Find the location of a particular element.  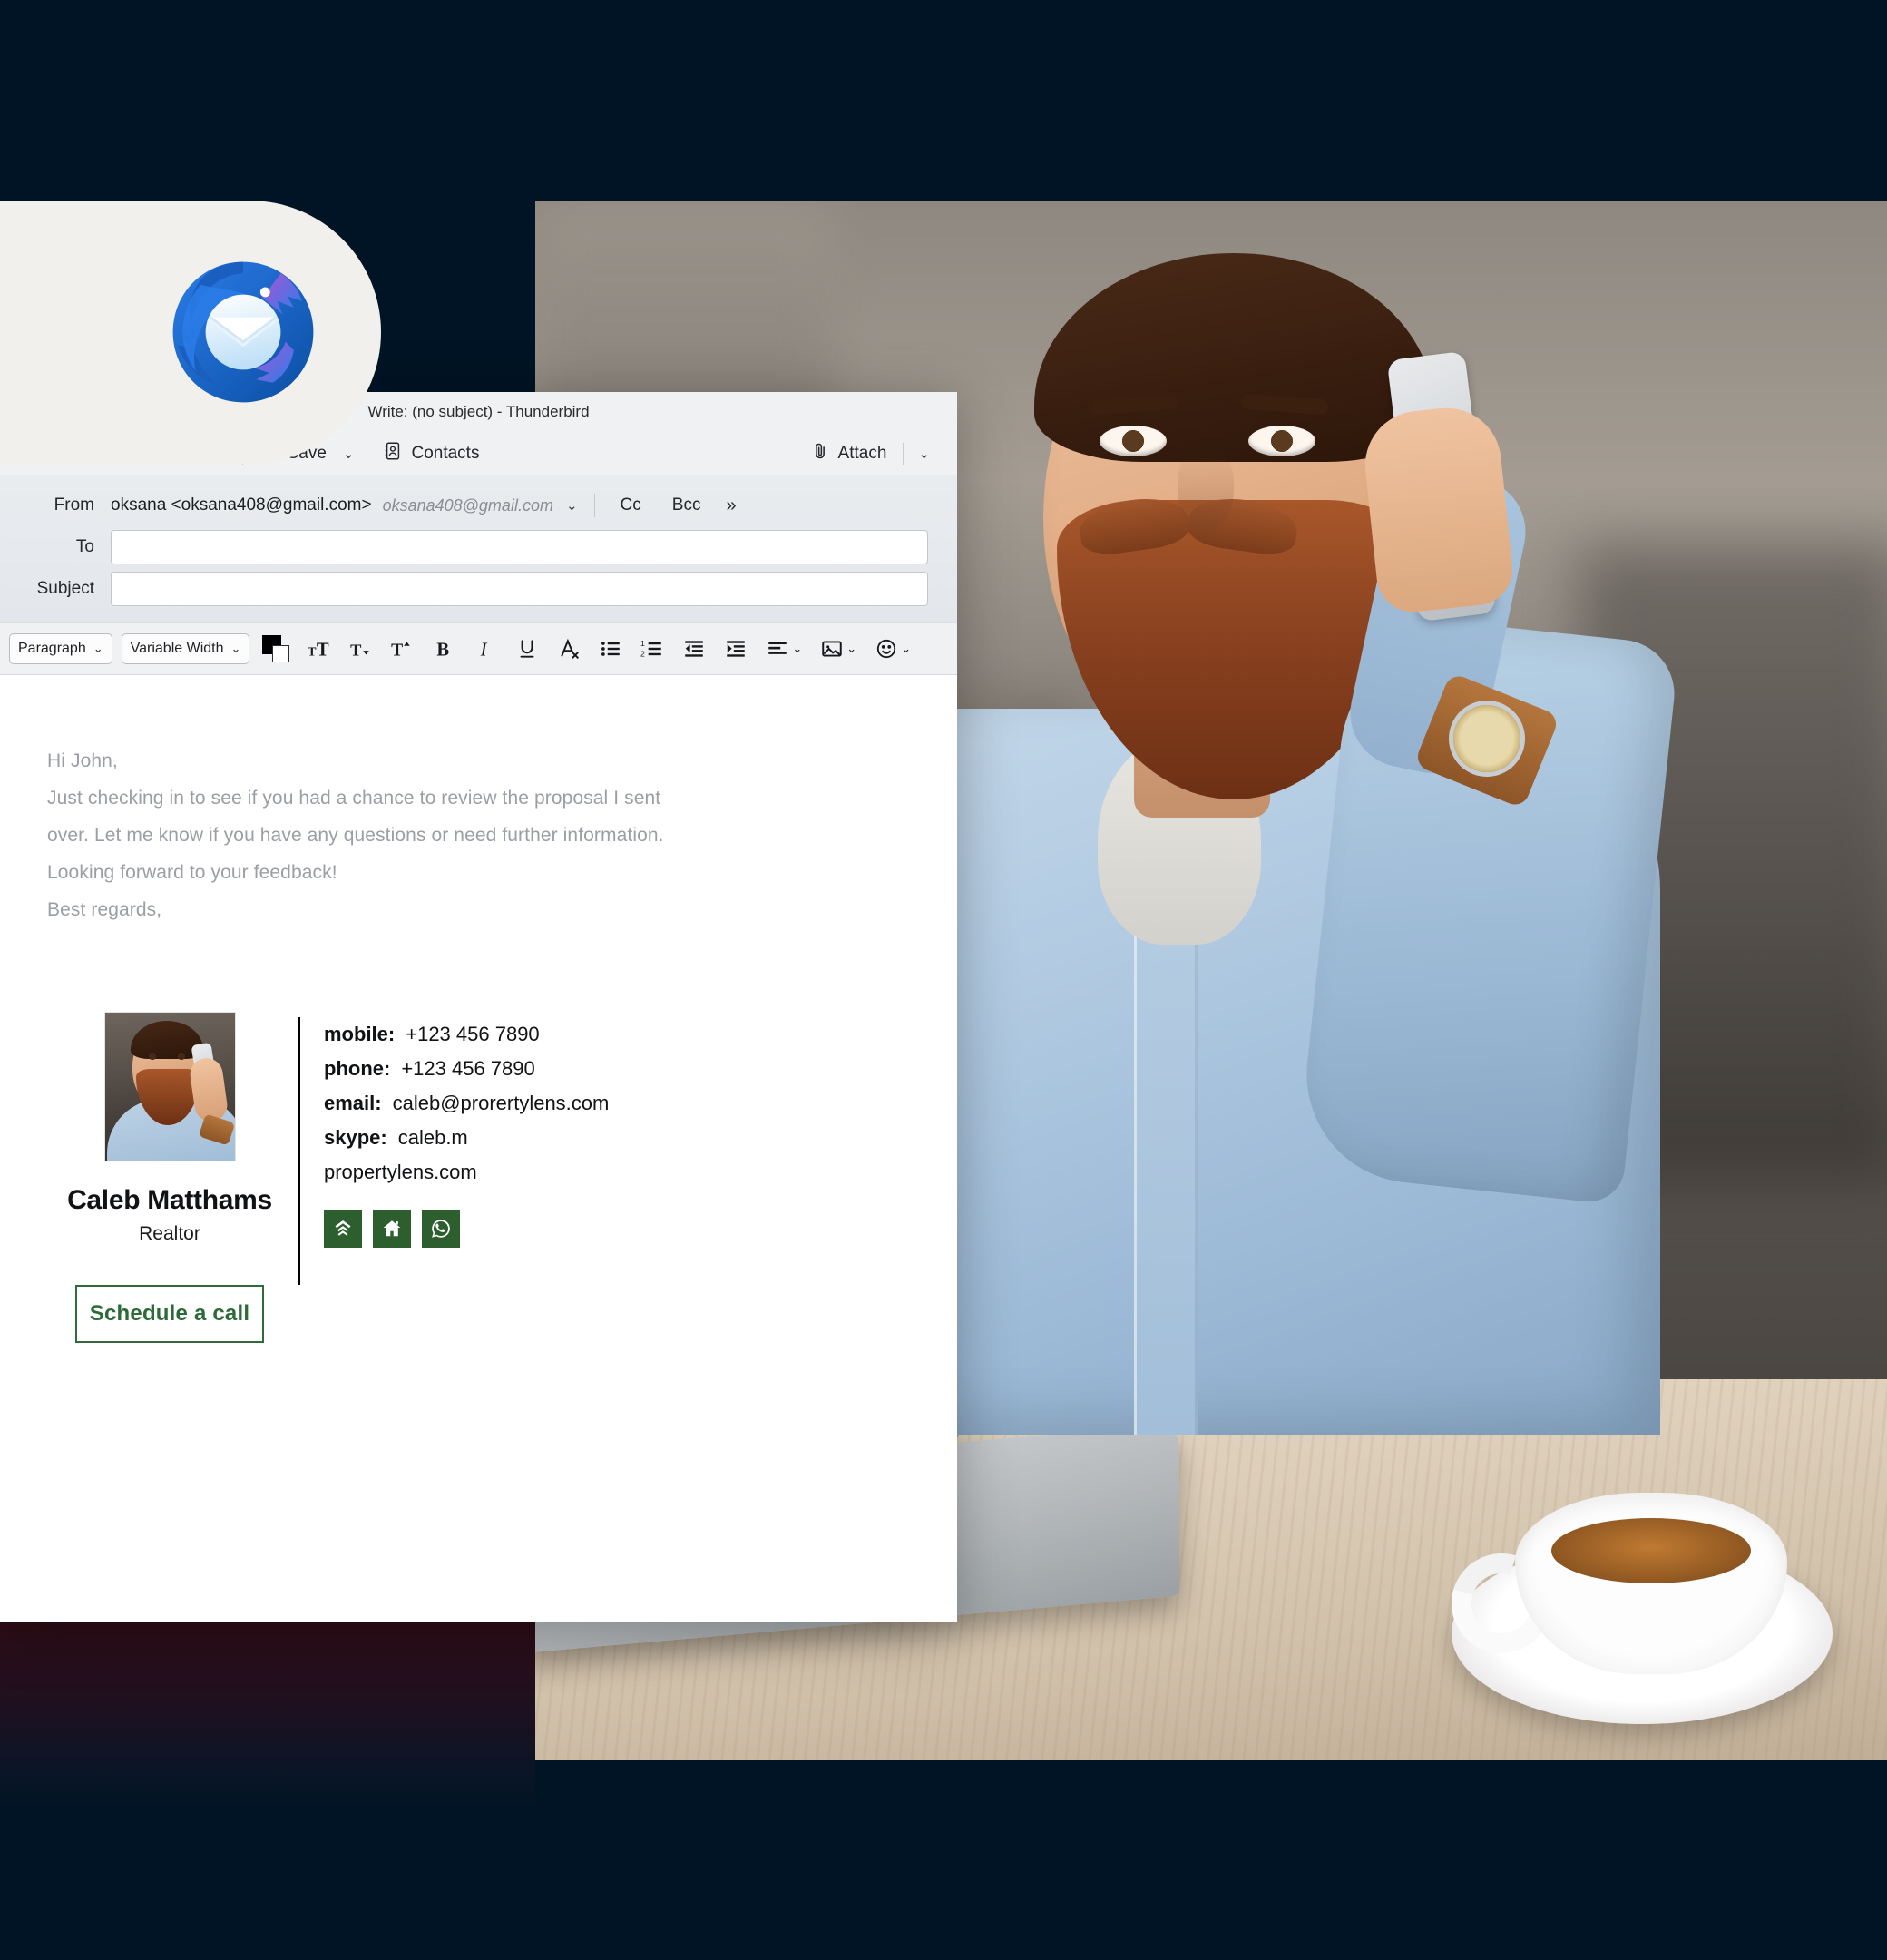

svg-text: 1 is located at coordinates (642, 643).